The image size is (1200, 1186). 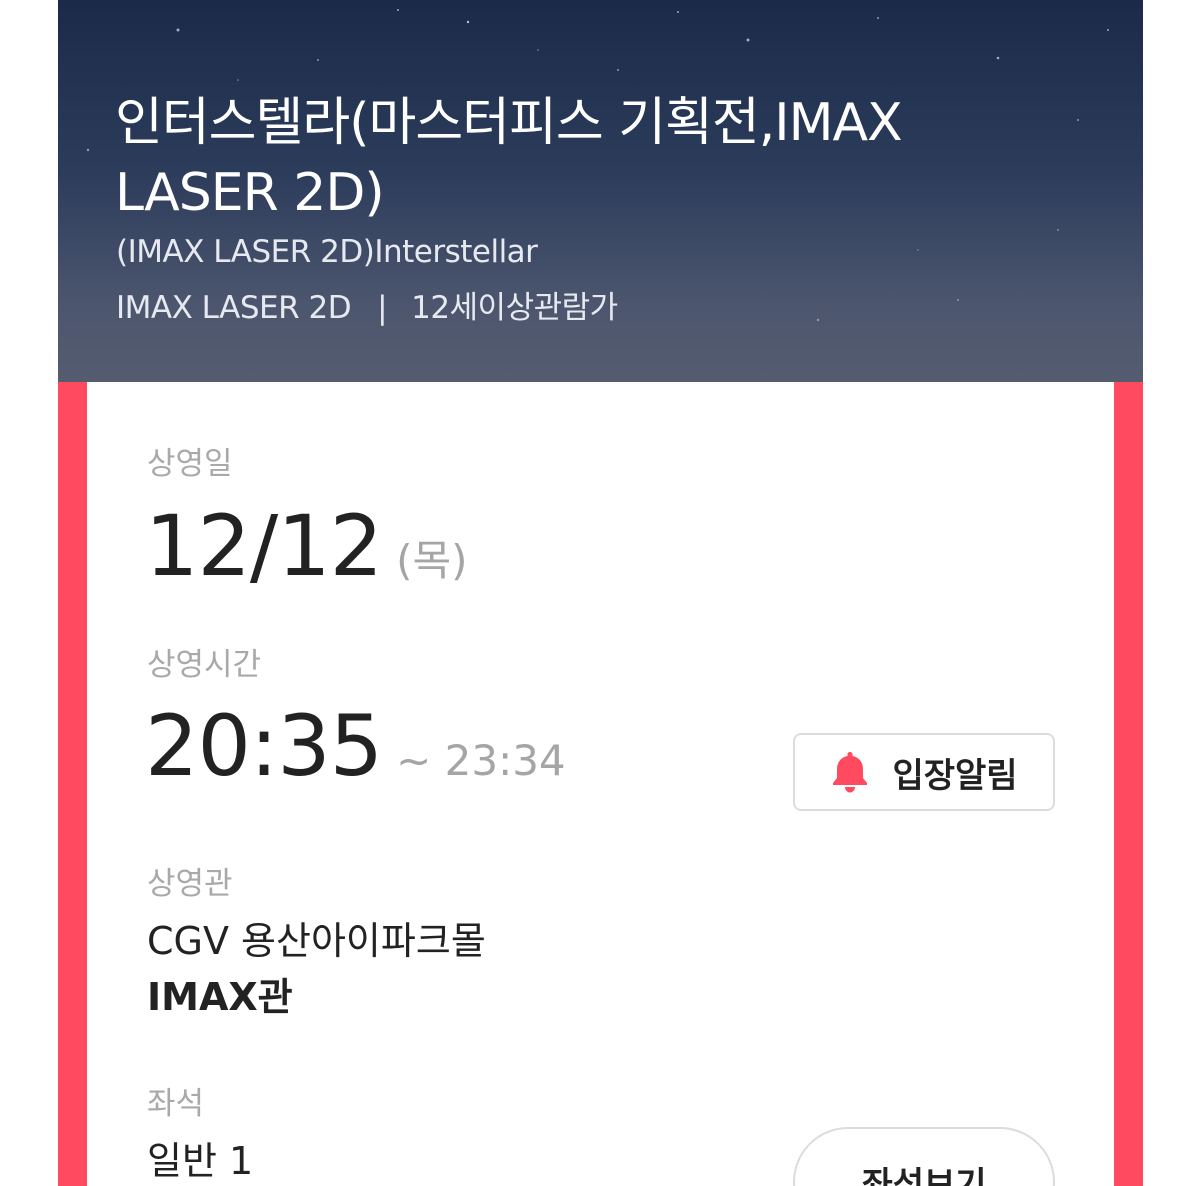 I want to click on cinema-name: CGV 용산아이파크몰, so click(x=316, y=941).